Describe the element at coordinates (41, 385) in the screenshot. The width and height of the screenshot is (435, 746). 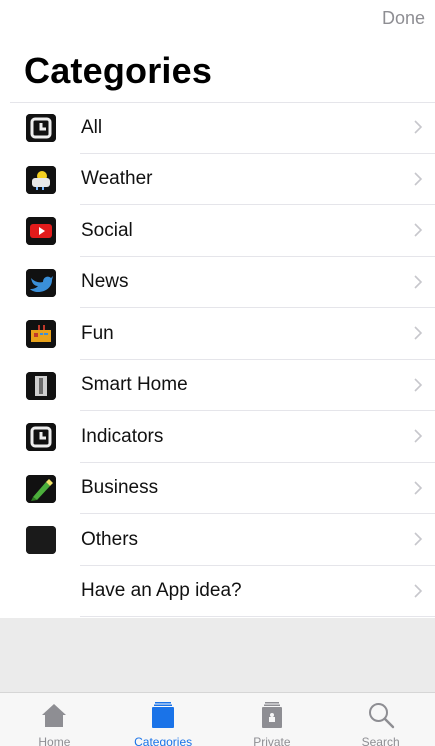
I see `smart-home-app-icon` at that location.